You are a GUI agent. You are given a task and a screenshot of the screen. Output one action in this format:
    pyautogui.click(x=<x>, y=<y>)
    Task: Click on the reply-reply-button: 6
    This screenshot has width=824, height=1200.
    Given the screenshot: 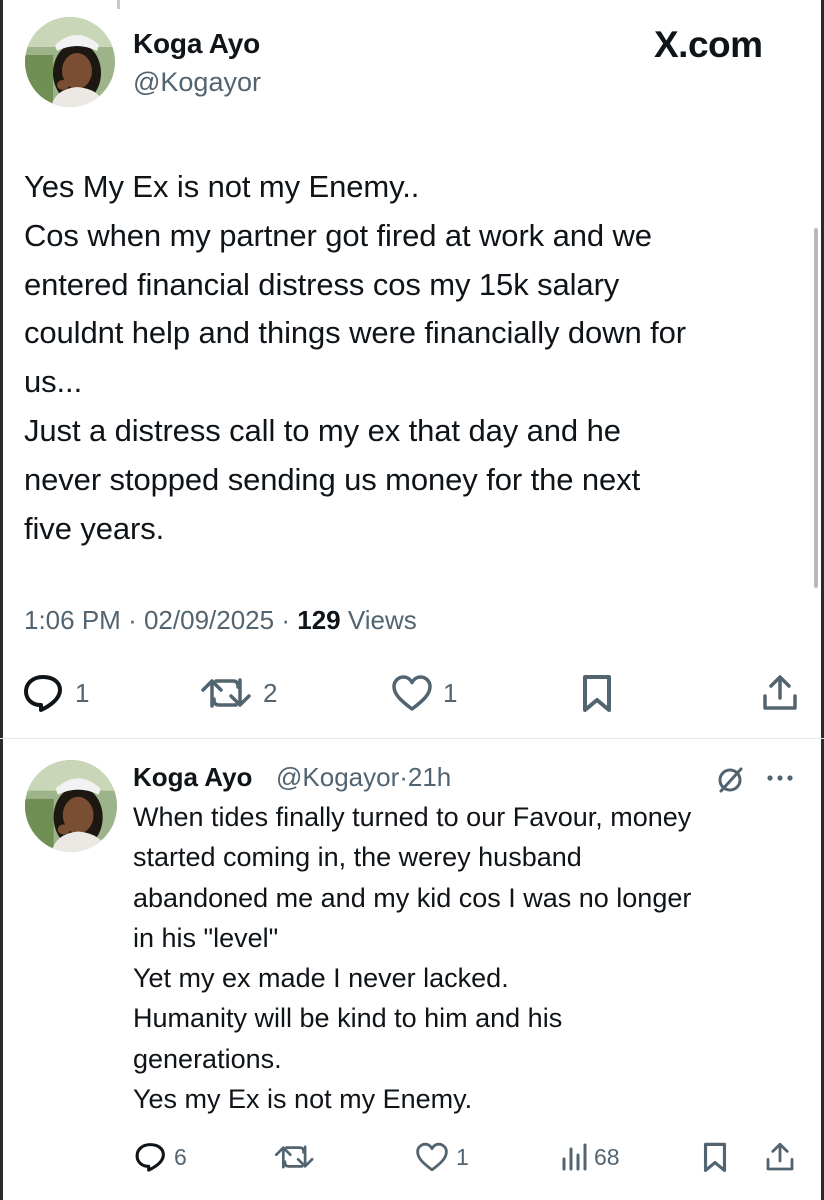 What is the action you would take?
    pyautogui.click(x=160, y=1157)
    